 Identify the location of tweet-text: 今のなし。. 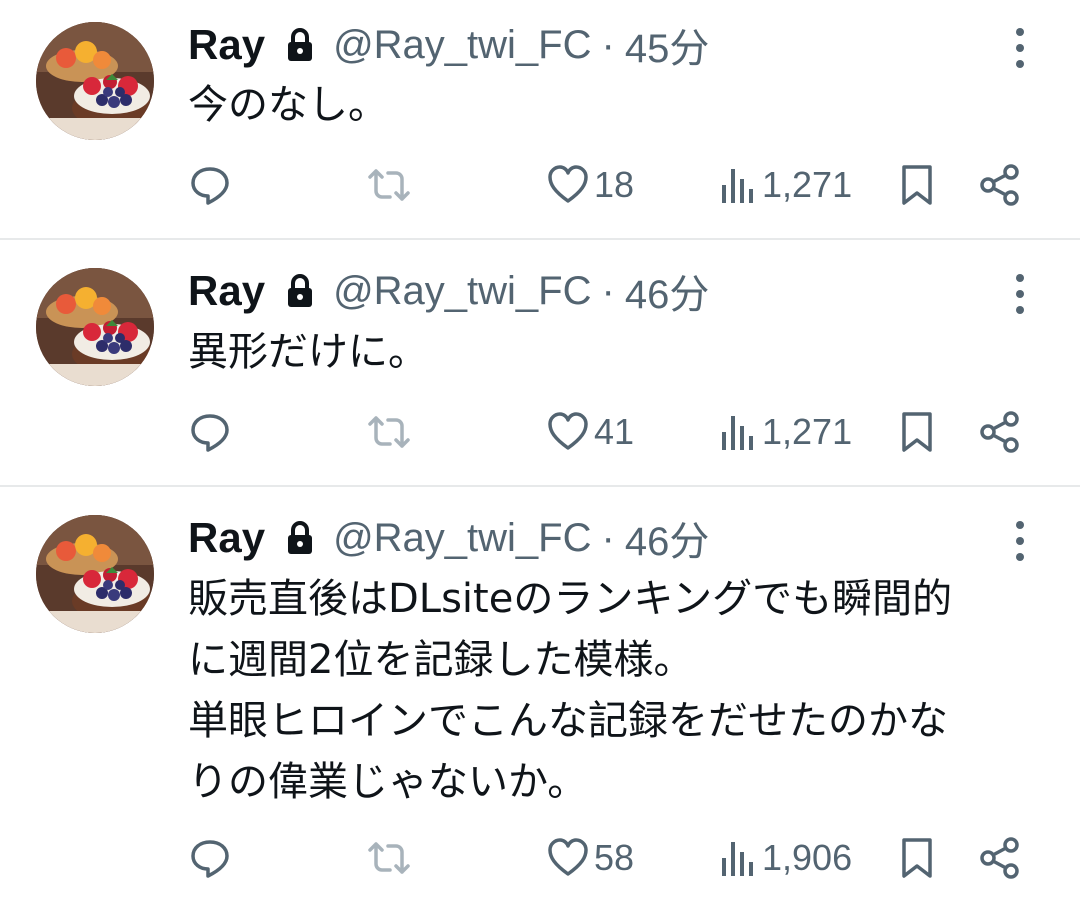
(288, 105).